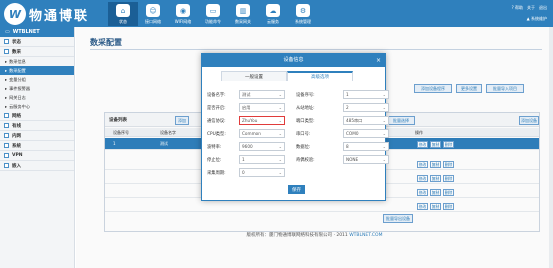  I want to click on user-label: ▲ 系统维护, so click(537, 19).